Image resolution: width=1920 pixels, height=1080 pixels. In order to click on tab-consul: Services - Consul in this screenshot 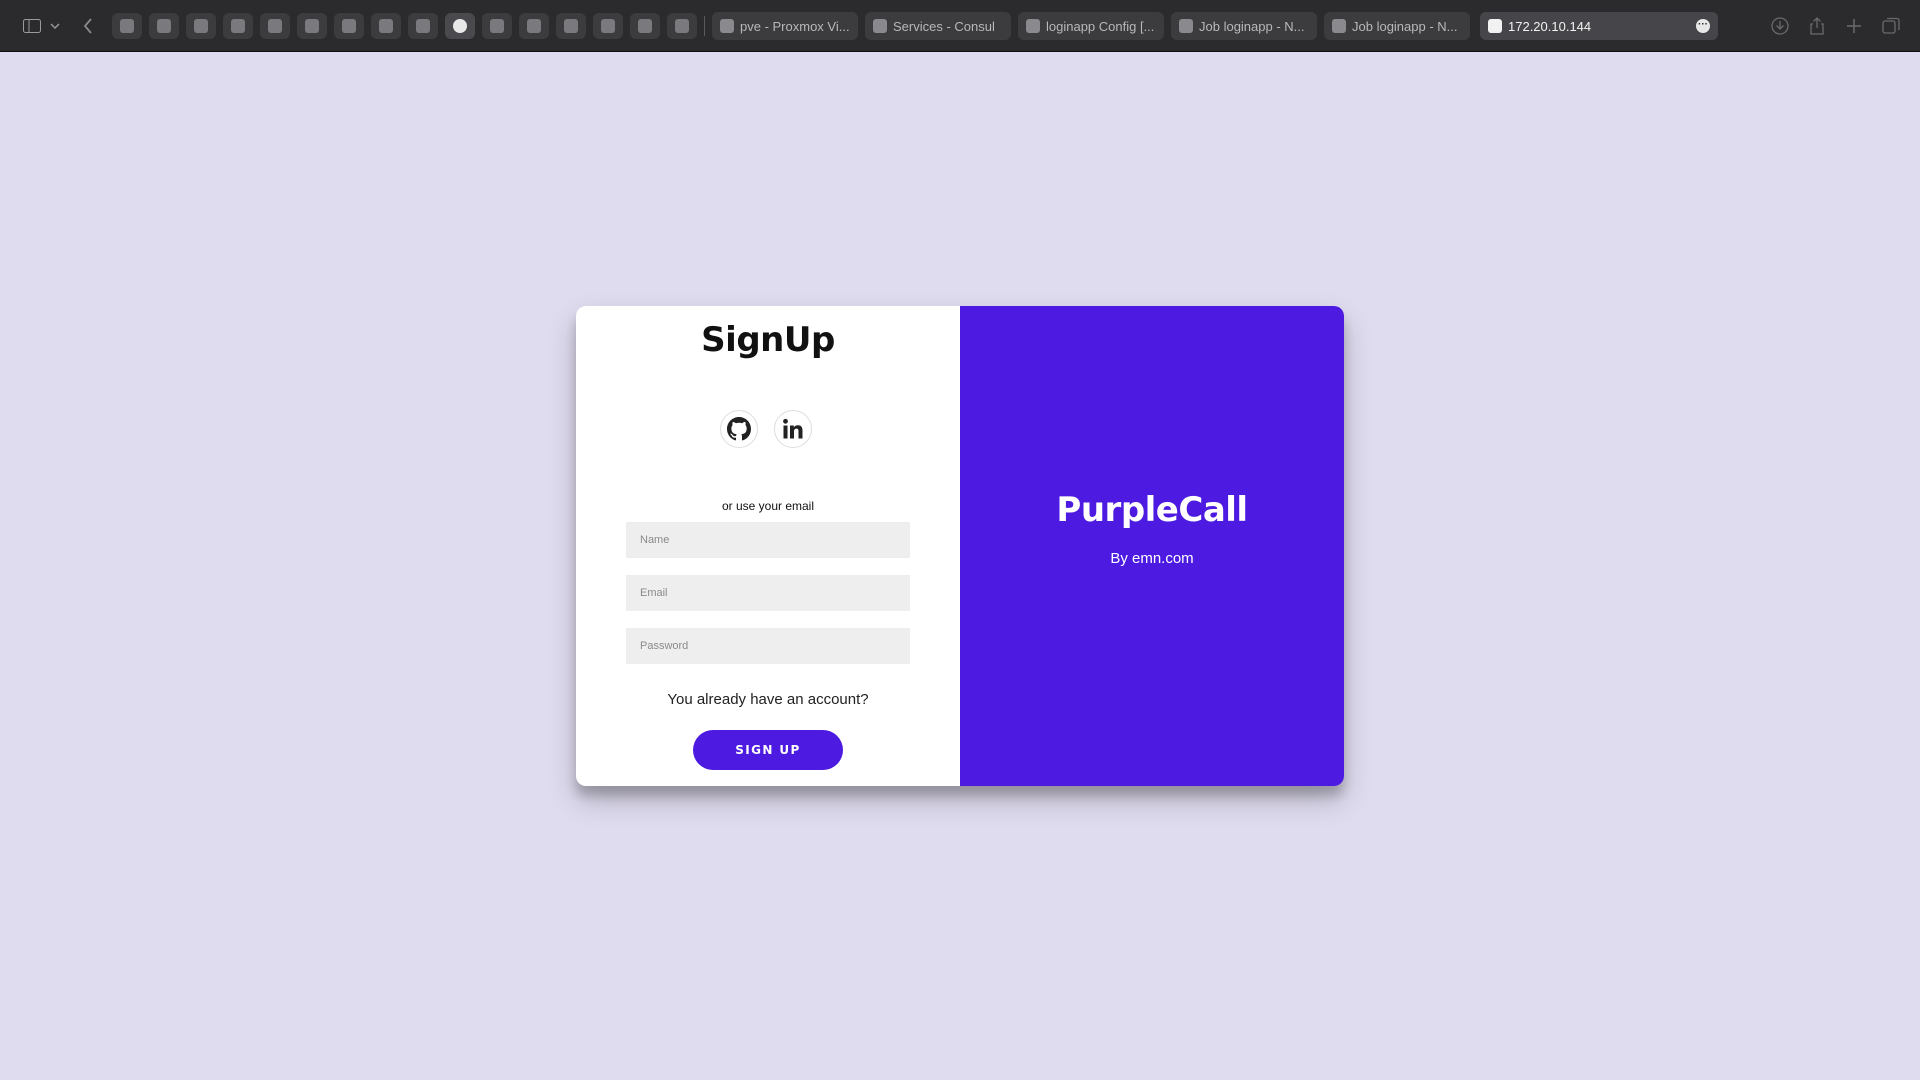, I will do `click(938, 26)`.